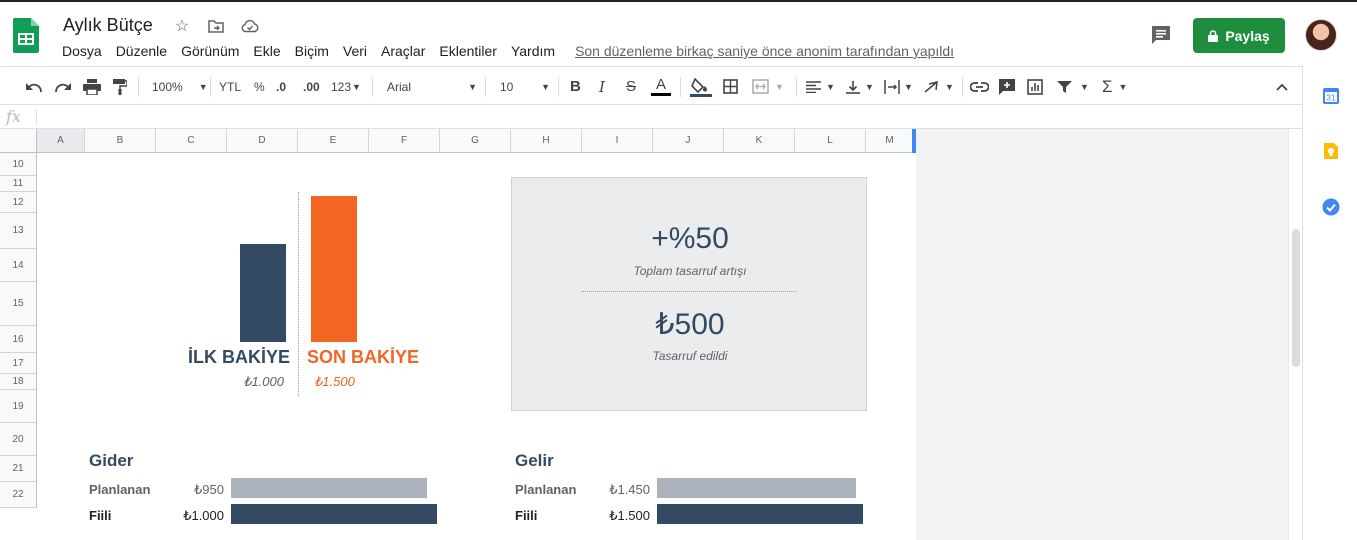 This screenshot has width=1357, height=540. Describe the element at coordinates (617, 141) in the screenshot. I see `column-header-i: I` at that location.